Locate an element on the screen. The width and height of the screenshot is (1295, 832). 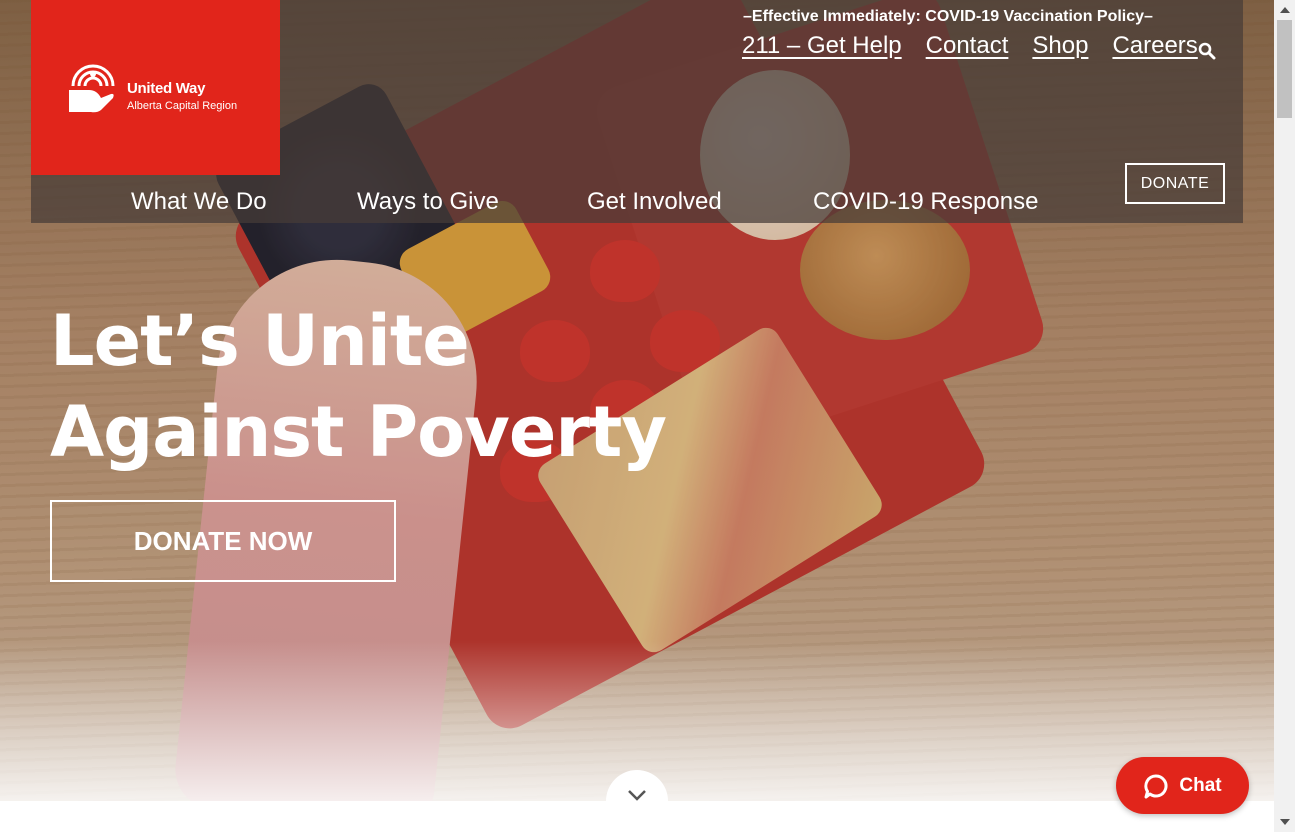
site-logo: United Way Alberta Capital Region is located at coordinates (155, 87).